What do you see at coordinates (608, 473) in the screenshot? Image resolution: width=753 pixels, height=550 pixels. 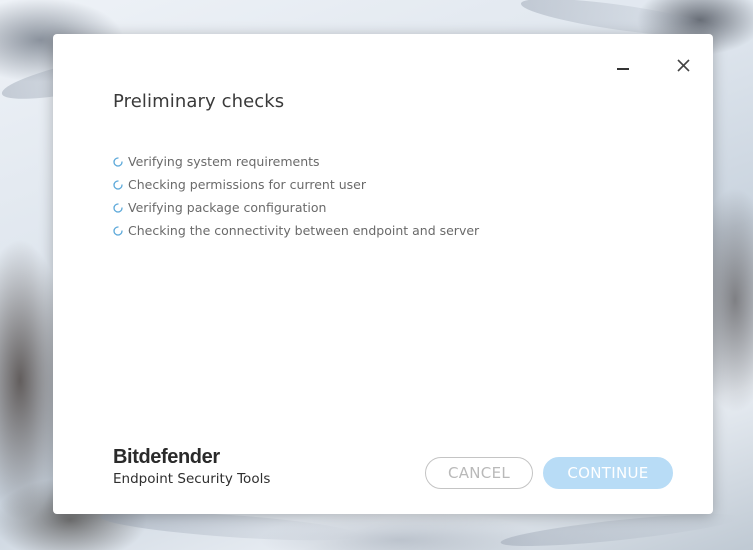 I see `continue-button: CONTINUE` at bounding box center [608, 473].